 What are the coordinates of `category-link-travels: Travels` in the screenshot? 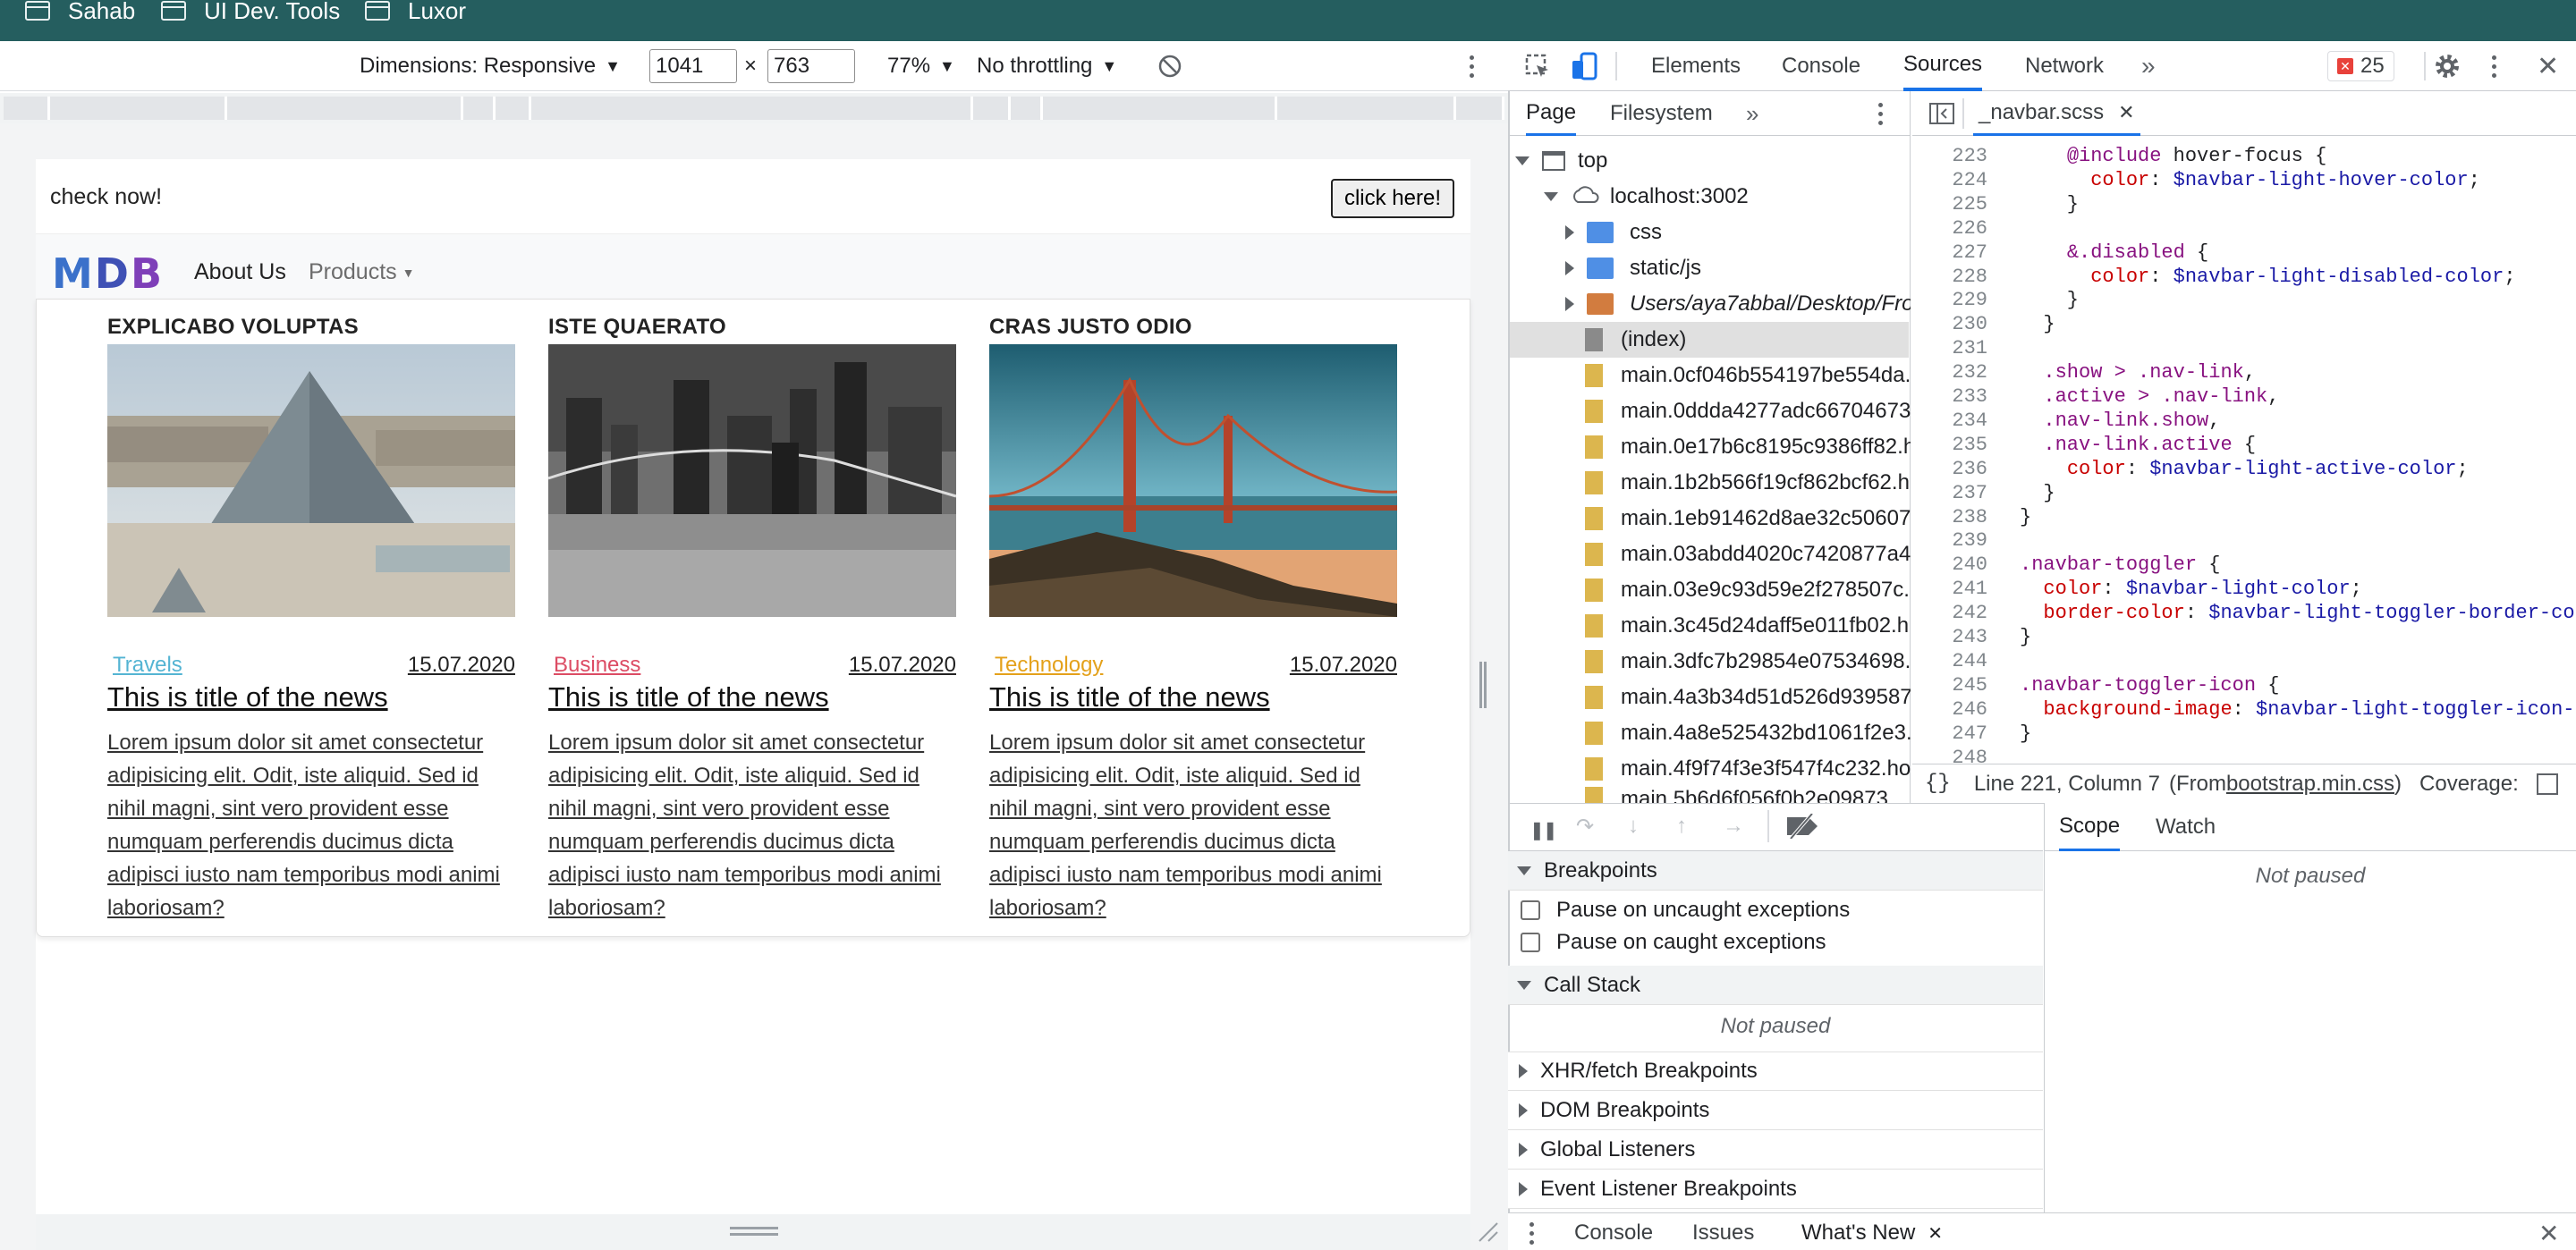 It's located at (147, 665).